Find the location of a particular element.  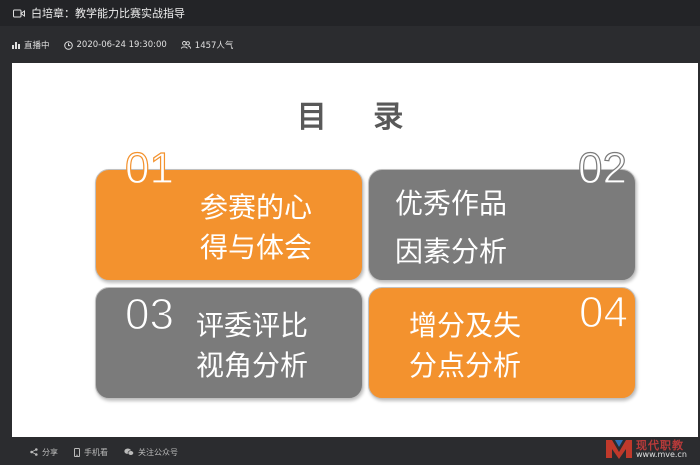

video-camera-icon is located at coordinates (20, 13).